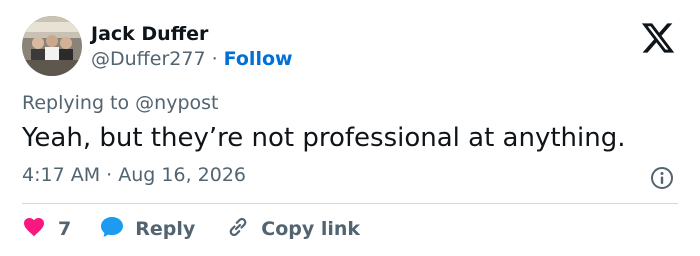 This screenshot has width=700, height=256. What do you see at coordinates (258, 59) in the screenshot?
I see `follow-button: Follow` at bounding box center [258, 59].